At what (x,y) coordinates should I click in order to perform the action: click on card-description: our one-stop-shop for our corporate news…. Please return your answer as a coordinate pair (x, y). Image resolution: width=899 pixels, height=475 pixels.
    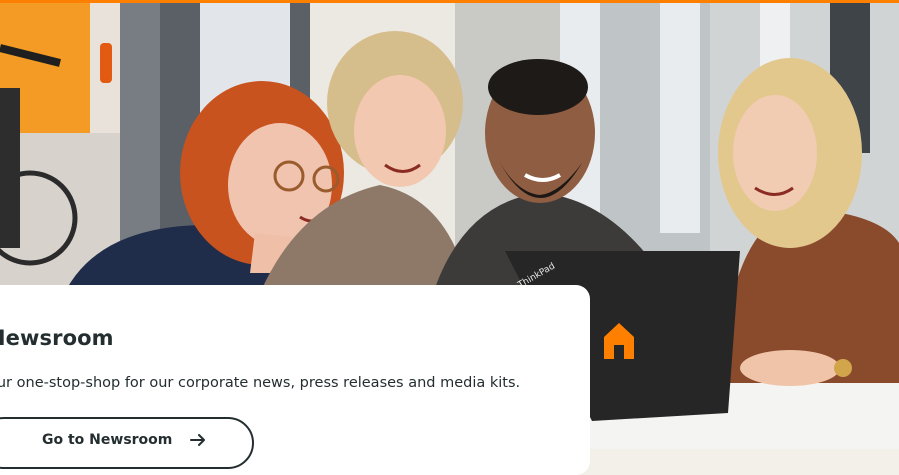
    Looking at the image, I should click on (260, 383).